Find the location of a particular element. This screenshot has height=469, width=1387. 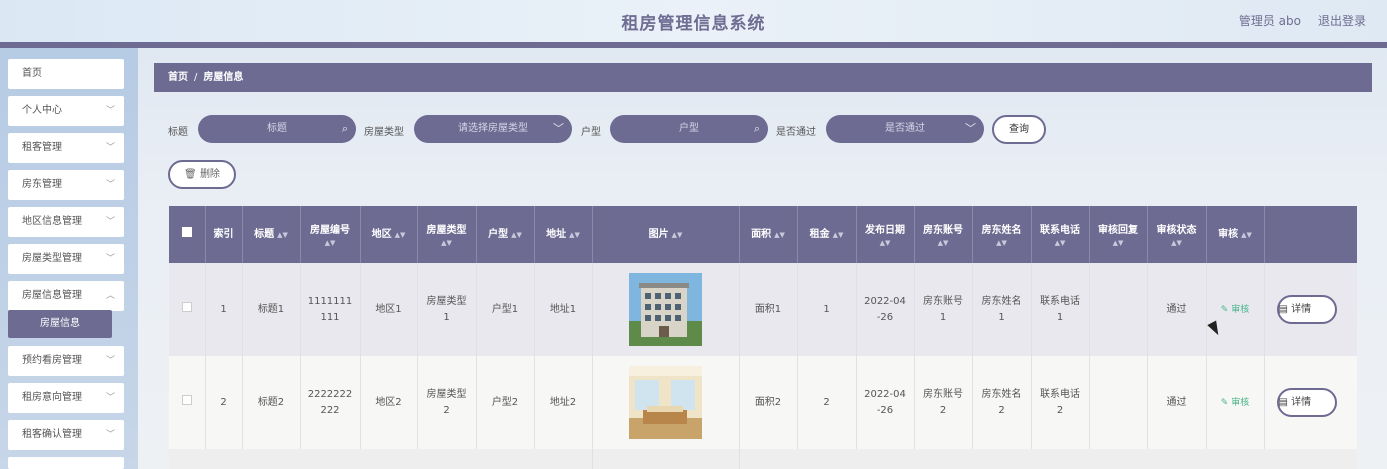

header-label: 发布日期 is located at coordinates (885, 230).